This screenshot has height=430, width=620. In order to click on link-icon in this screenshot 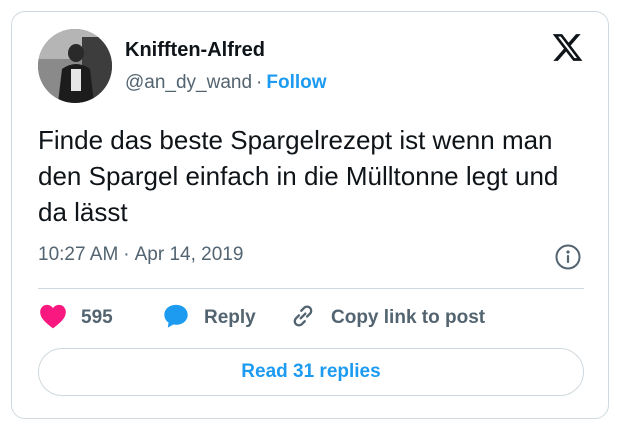, I will do `click(303, 318)`.